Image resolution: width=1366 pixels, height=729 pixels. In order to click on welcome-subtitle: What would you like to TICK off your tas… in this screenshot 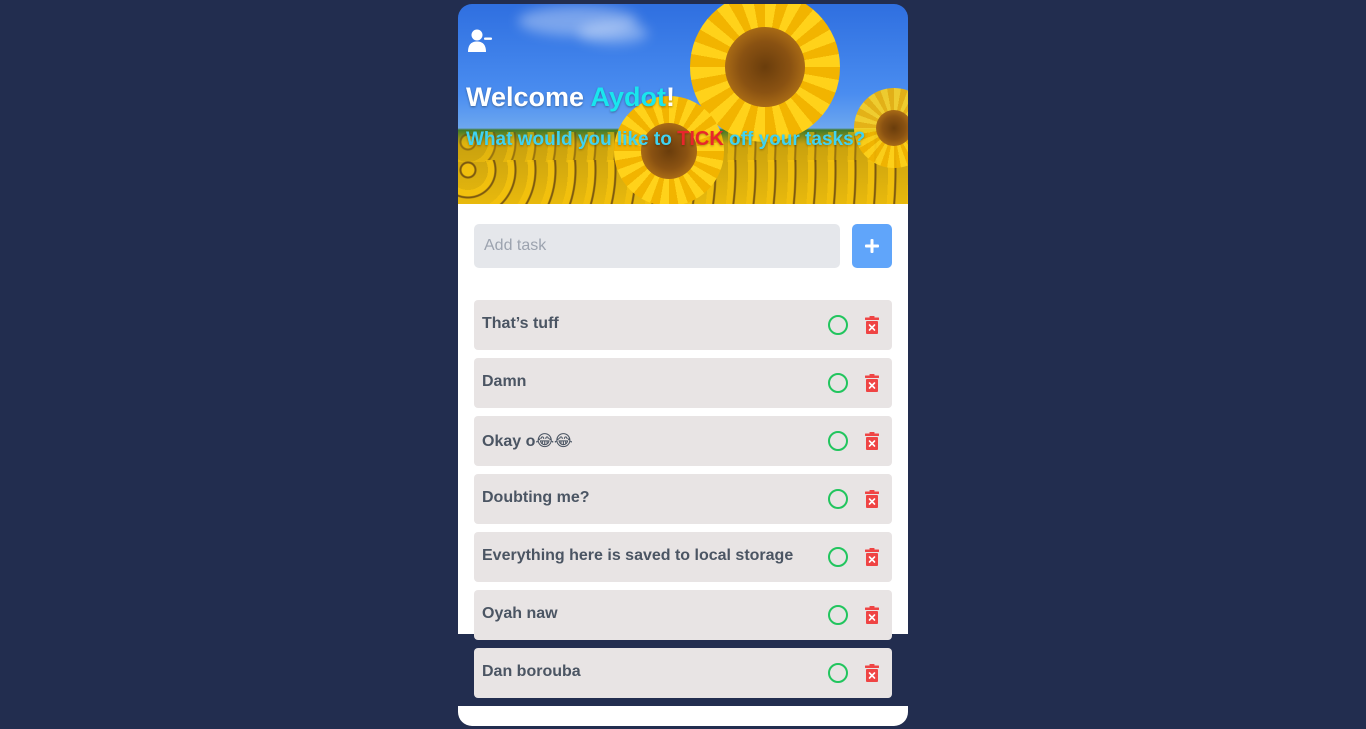, I will do `click(665, 139)`.